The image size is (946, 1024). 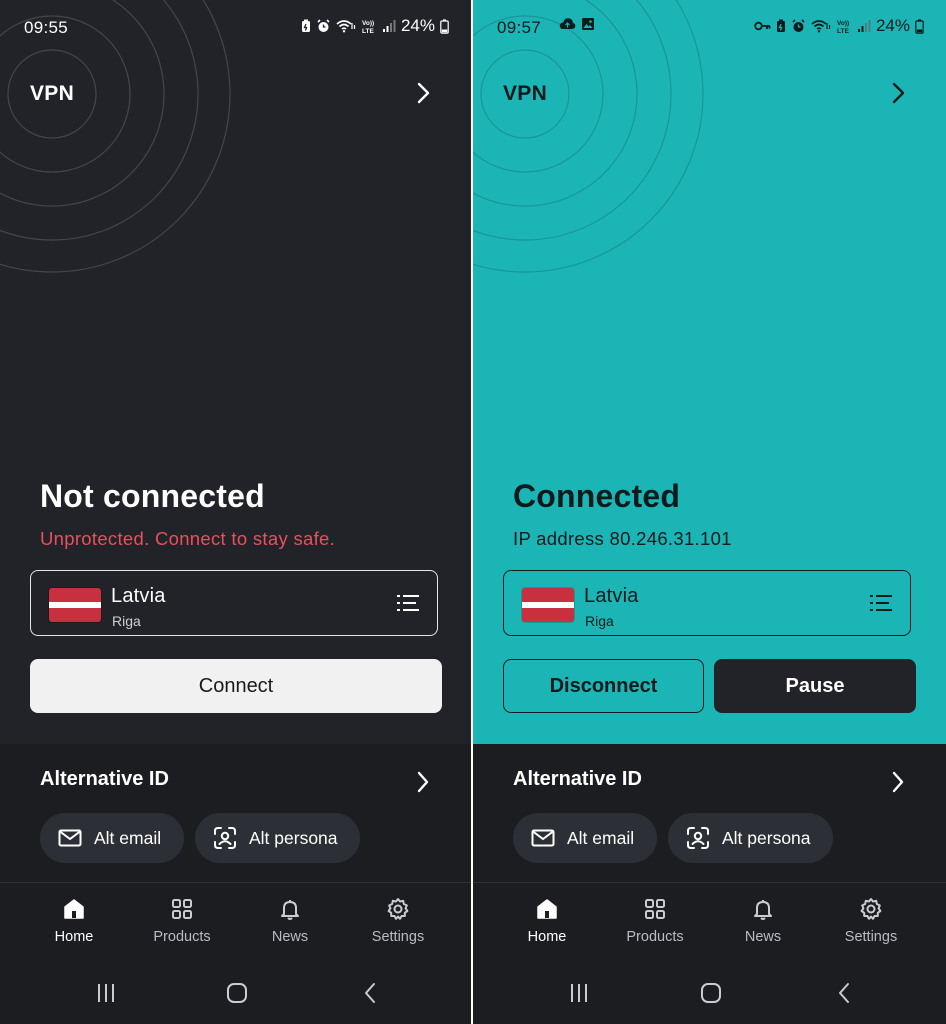 I want to click on vpn-title: VPN, so click(x=525, y=93).